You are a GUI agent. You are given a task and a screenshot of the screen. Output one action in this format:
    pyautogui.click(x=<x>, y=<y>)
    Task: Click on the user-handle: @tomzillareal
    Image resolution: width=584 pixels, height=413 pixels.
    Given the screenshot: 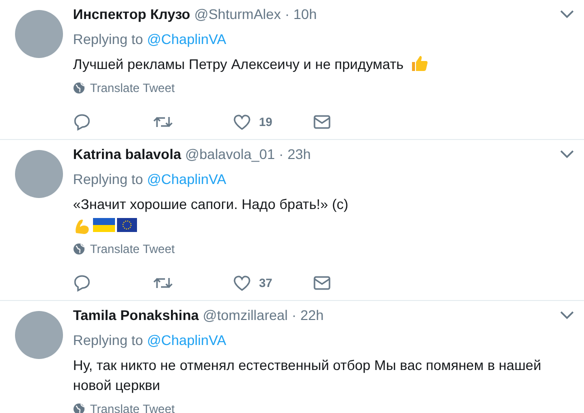 What is the action you would take?
    pyautogui.click(x=245, y=315)
    